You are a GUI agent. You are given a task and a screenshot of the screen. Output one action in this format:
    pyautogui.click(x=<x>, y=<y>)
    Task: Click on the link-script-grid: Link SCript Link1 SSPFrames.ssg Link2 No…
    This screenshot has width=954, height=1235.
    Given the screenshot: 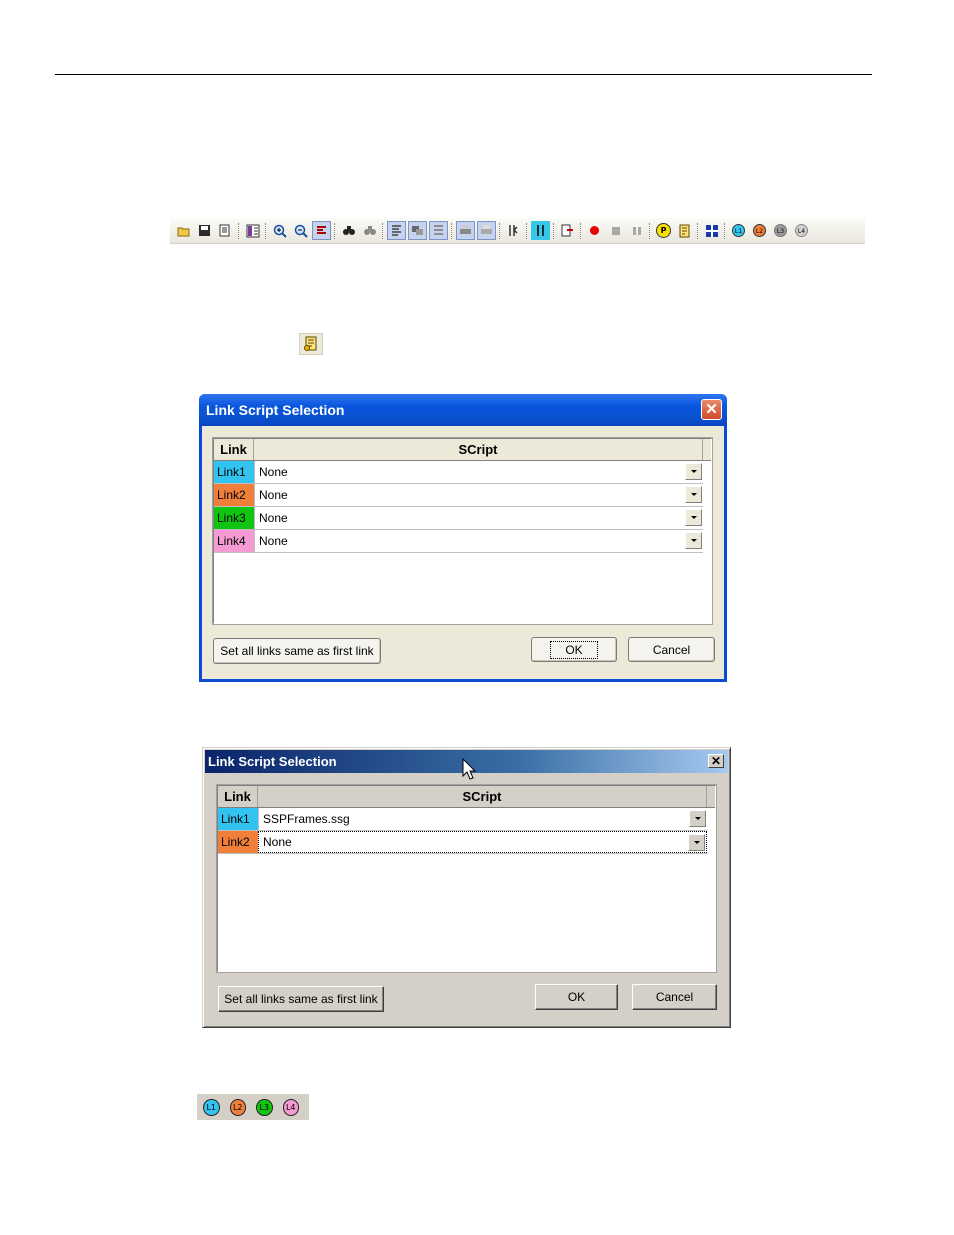 What is the action you would take?
    pyautogui.click(x=466, y=878)
    